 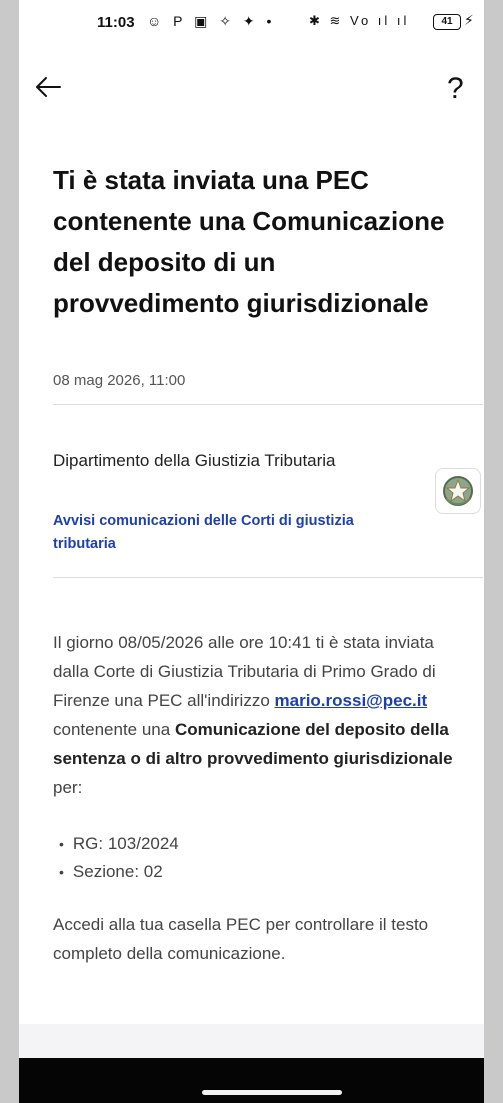 What do you see at coordinates (251, 1080) in the screenshot?
I see `system-navigation-bar` at bounding box center [251, 1080].